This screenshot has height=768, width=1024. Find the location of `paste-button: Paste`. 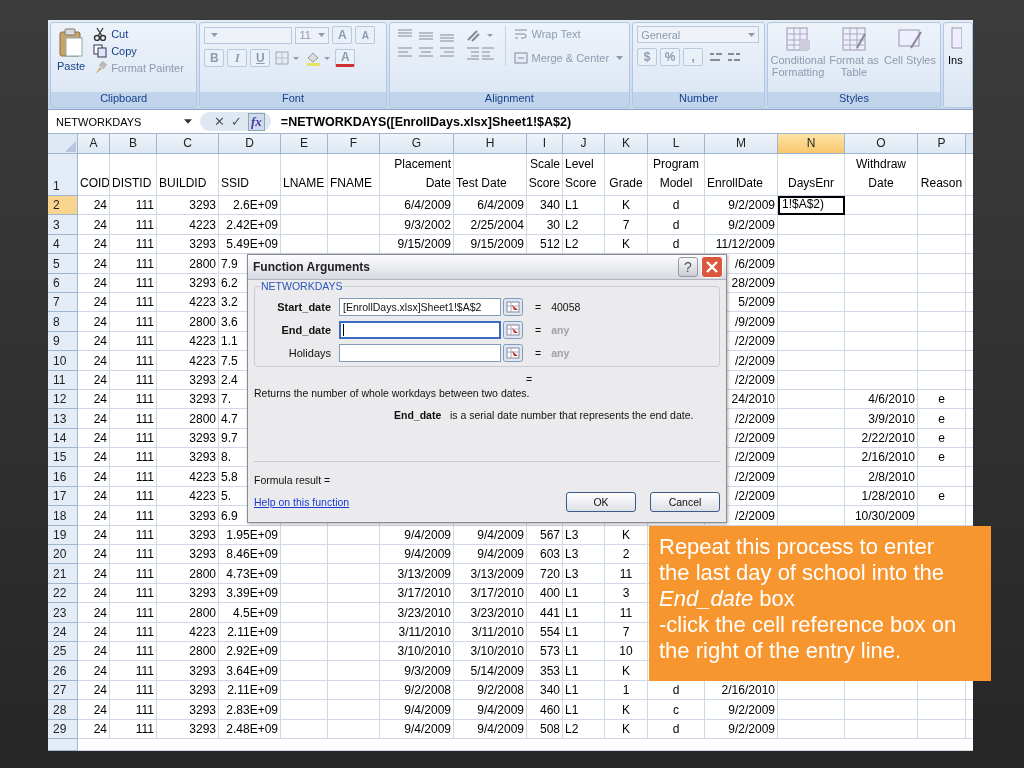

paste-button: Paste is located at coordinates (71, 50).